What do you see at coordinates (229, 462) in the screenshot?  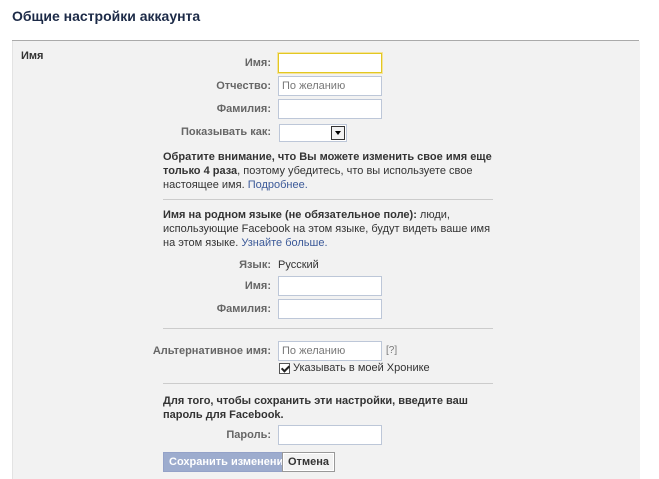 I see `save-changes-button: Сохранить изменения` at bounding box center [229, 462].